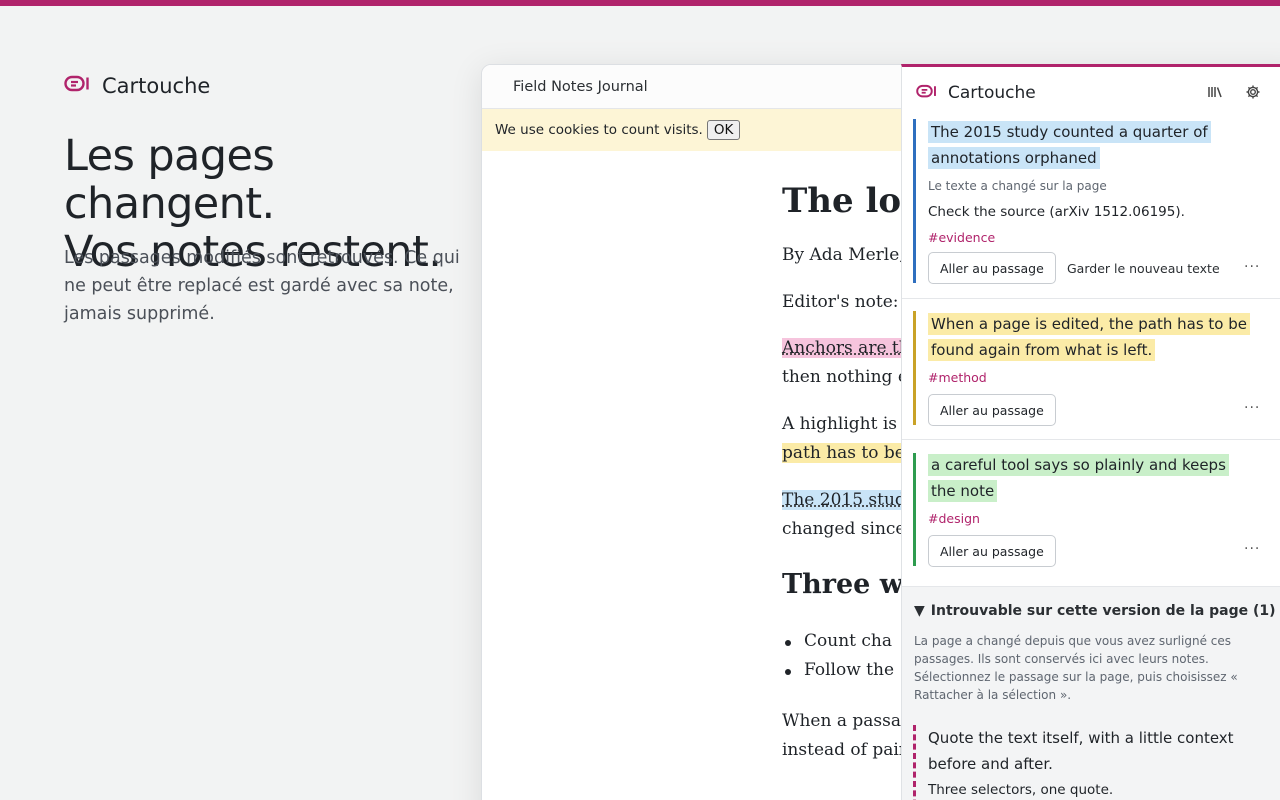 This screenshot has height=800, width=1280. What do you see at coordinates (846, 750) in the screenshot?
I see `article-text: instead of pain` at bounding box center [846, 750].